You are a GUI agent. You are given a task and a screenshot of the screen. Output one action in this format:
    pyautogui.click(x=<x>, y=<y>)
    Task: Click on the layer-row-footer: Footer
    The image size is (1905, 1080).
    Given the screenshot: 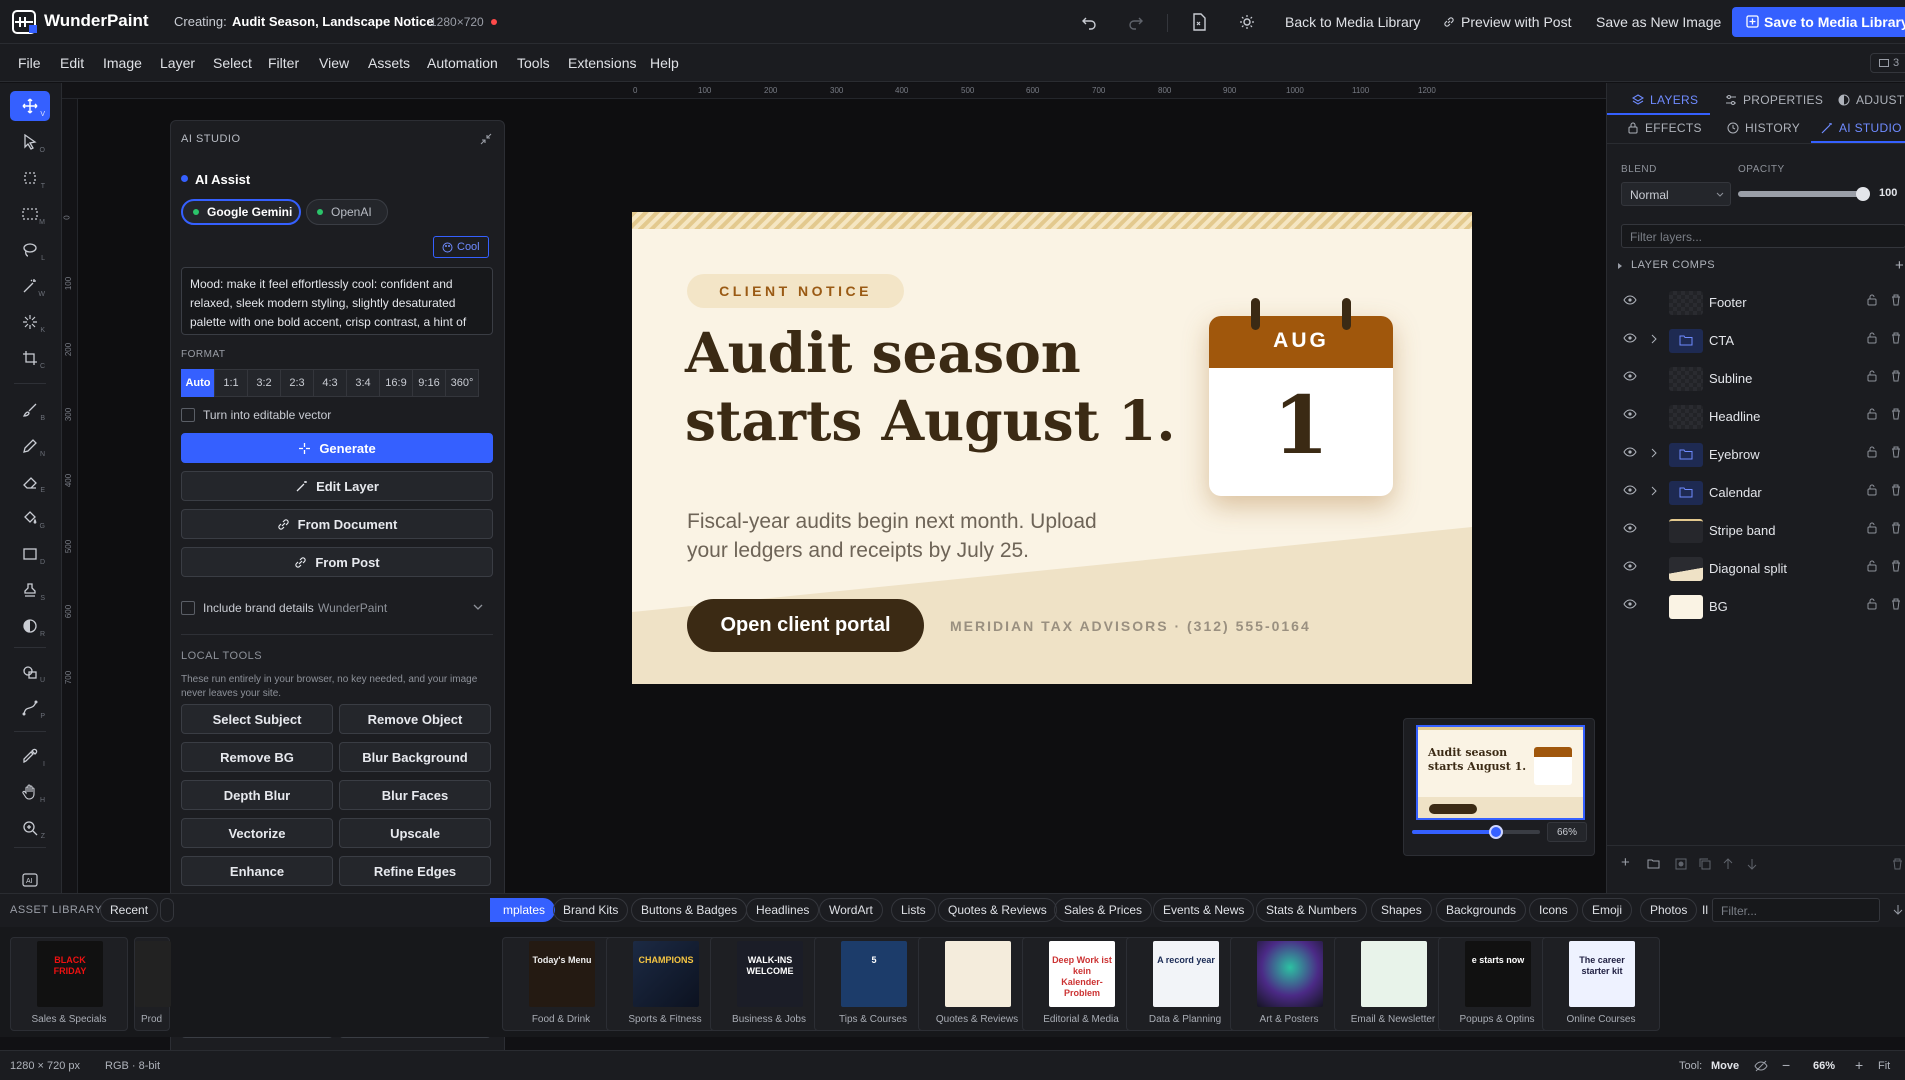 What is the action you would take?
    pyautogui.click(x=1756, y=302)
    